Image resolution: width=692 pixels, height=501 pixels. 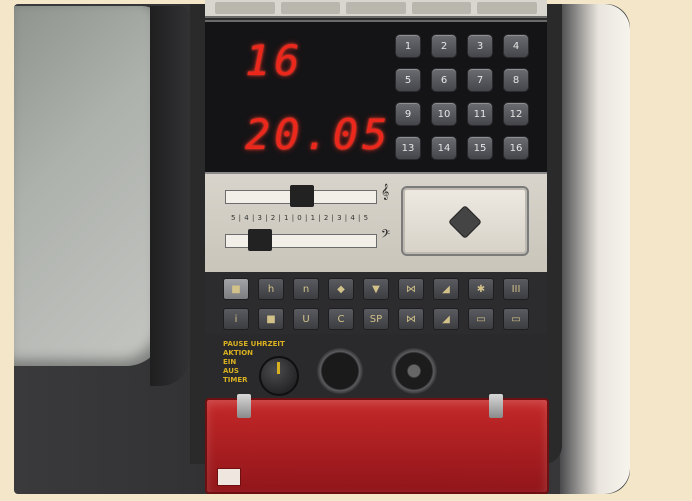 What do you see at coordinates (170, 196) in the screenshot?
I see `screen-bezel` at bounding box center [170, 196].